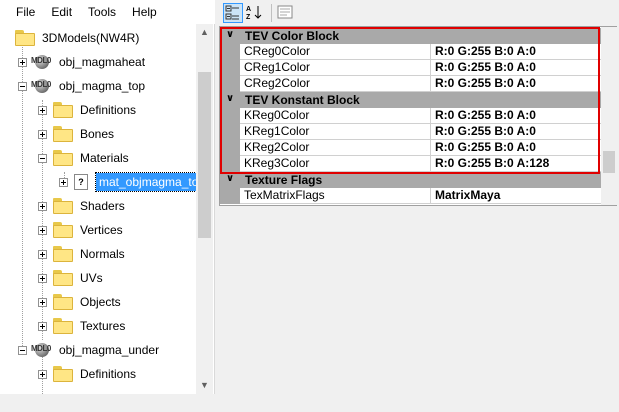 This screenshot has width=619, height=412. I want to click on menu-help: Help, so click(144, 12).